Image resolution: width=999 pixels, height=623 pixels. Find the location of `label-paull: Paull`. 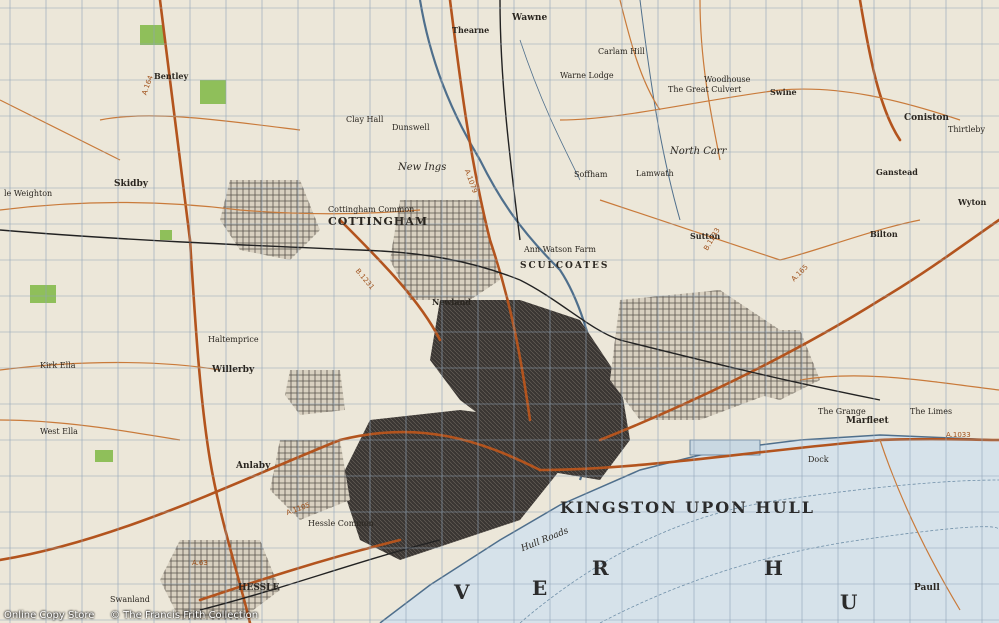

label-paull: Paull is located at coordinates (927, 588).